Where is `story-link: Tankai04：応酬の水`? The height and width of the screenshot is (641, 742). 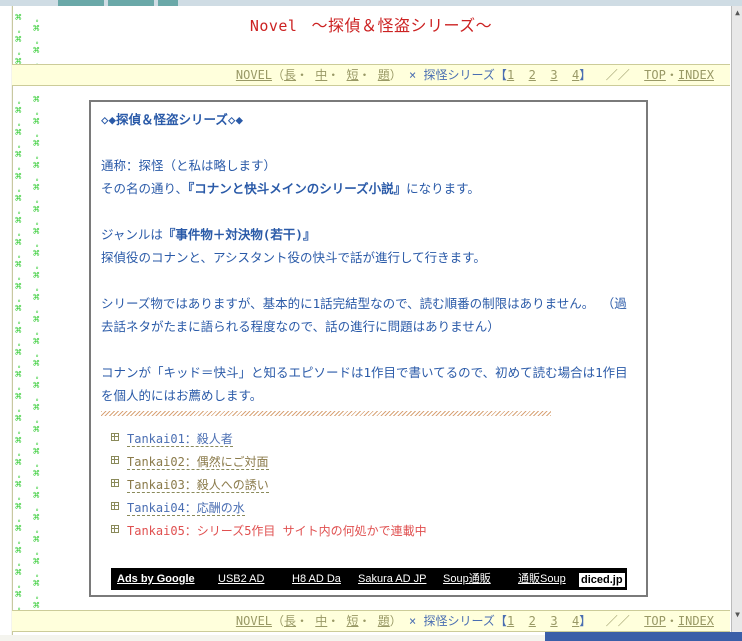
story-link: Tankai04：応酬の水 is located at coordinates (186, 508).